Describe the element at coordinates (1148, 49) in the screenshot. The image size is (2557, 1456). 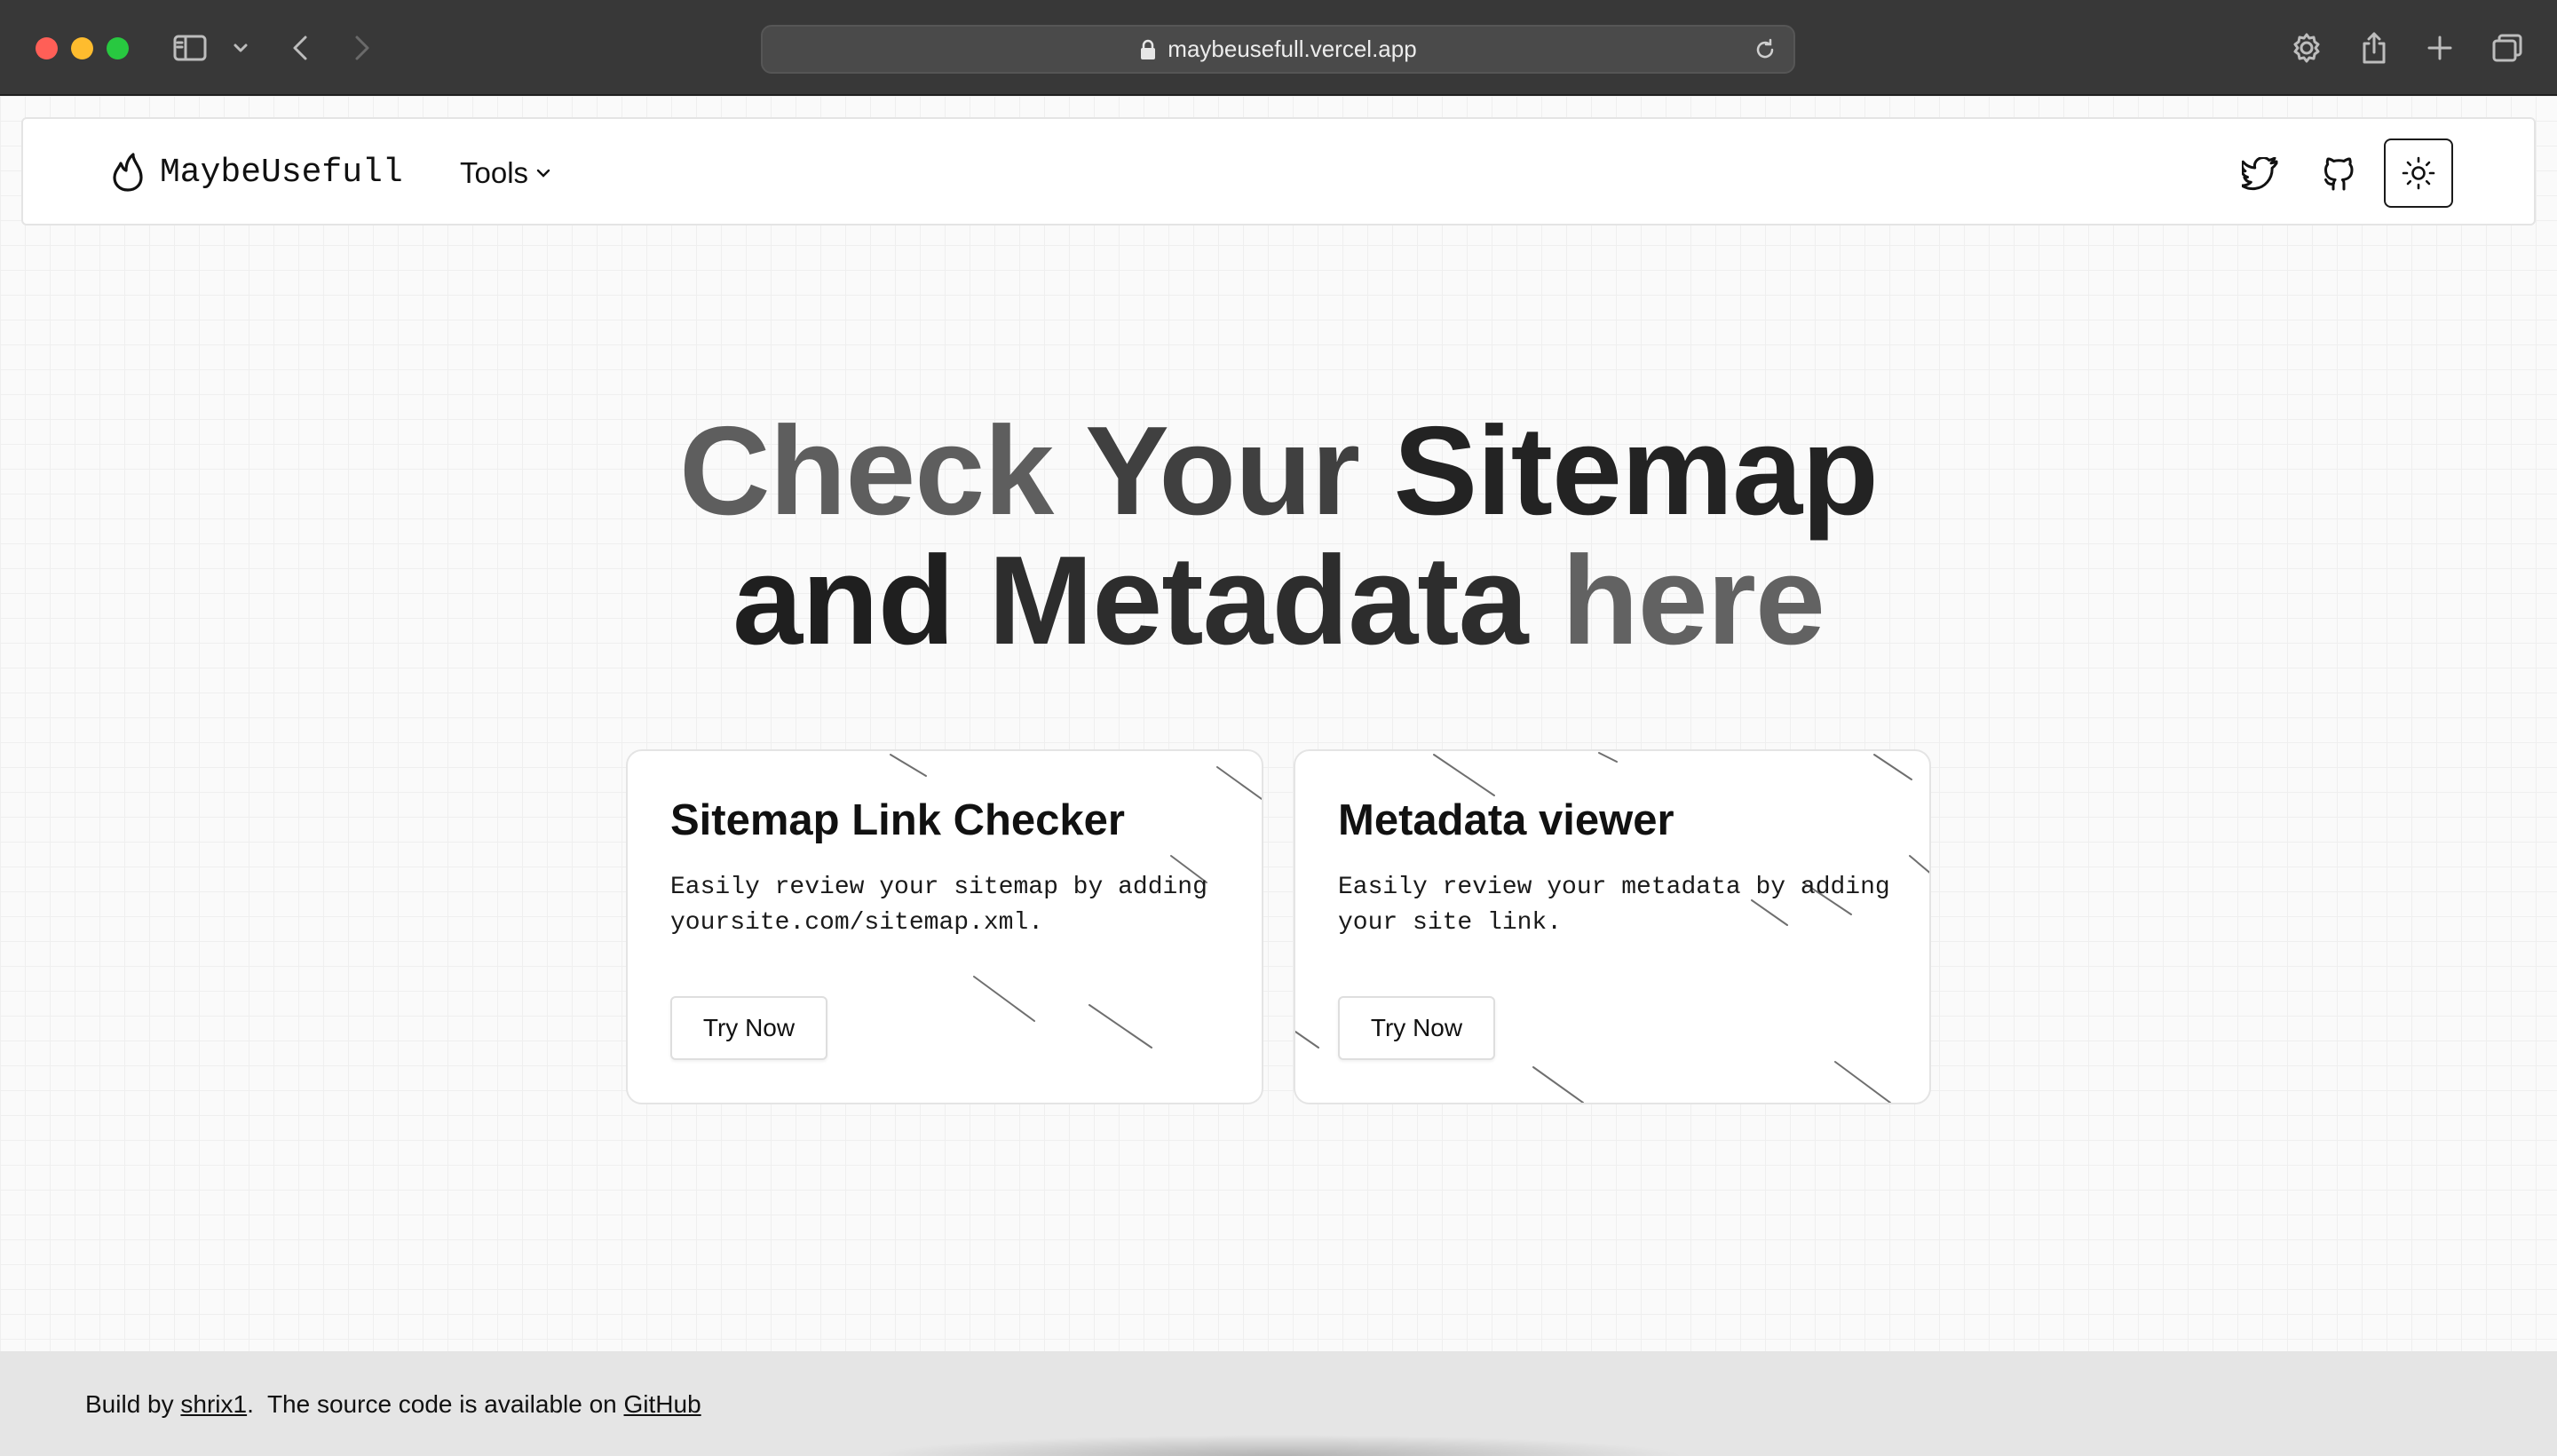
I see `lock-icon` at that location.